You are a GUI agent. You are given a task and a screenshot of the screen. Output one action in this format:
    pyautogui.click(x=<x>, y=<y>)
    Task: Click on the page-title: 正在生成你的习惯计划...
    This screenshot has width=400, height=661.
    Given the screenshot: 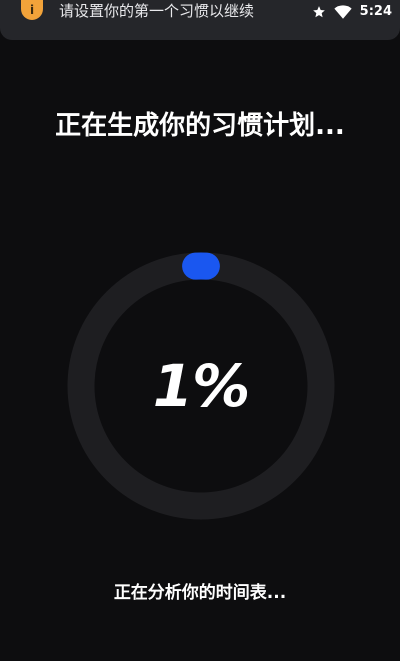 What is the action you would take?
    pyautogui.click(x=200, y=126)
    